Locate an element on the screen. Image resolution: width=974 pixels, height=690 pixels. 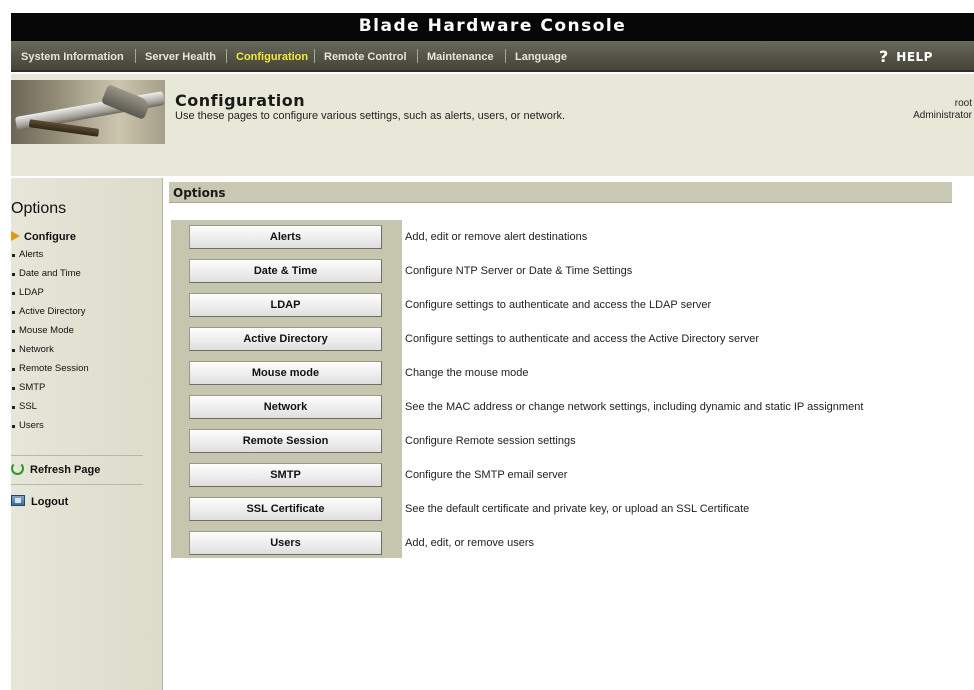
smtp-button: SMTP is located at coordinates (285, 475).